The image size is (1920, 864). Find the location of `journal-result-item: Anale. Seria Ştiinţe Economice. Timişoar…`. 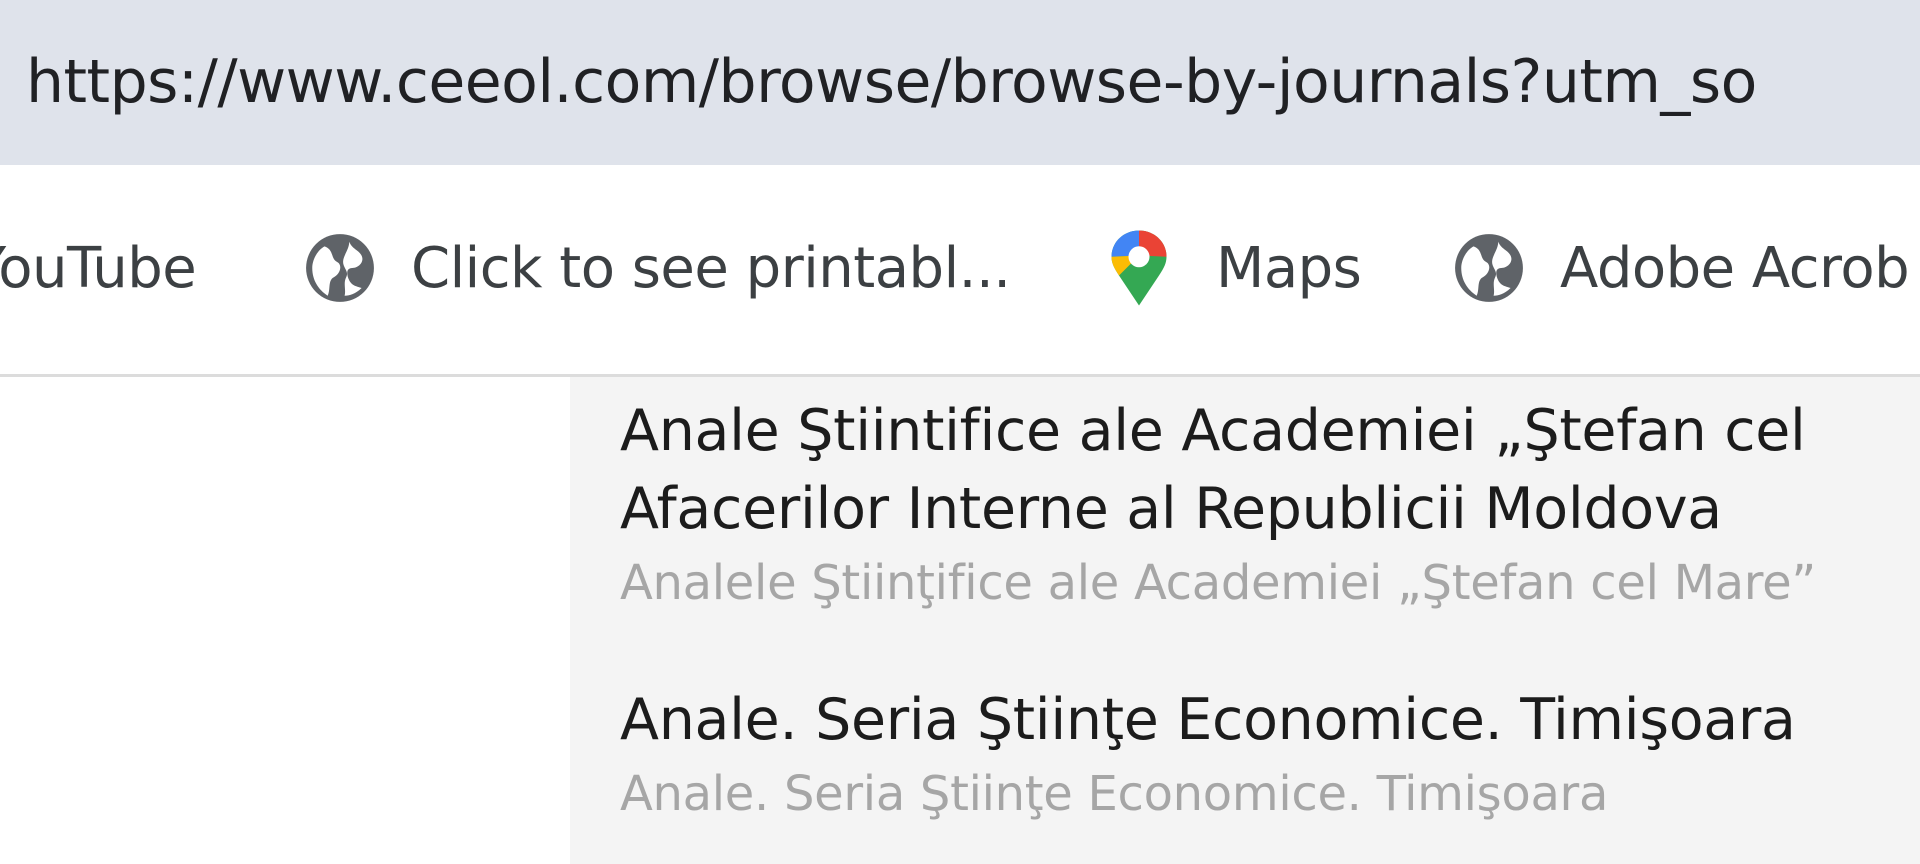

journal-result-item: Anale. Seria Ştiinţe Economice. Timişoar… is located at coordinates (1208, 755).